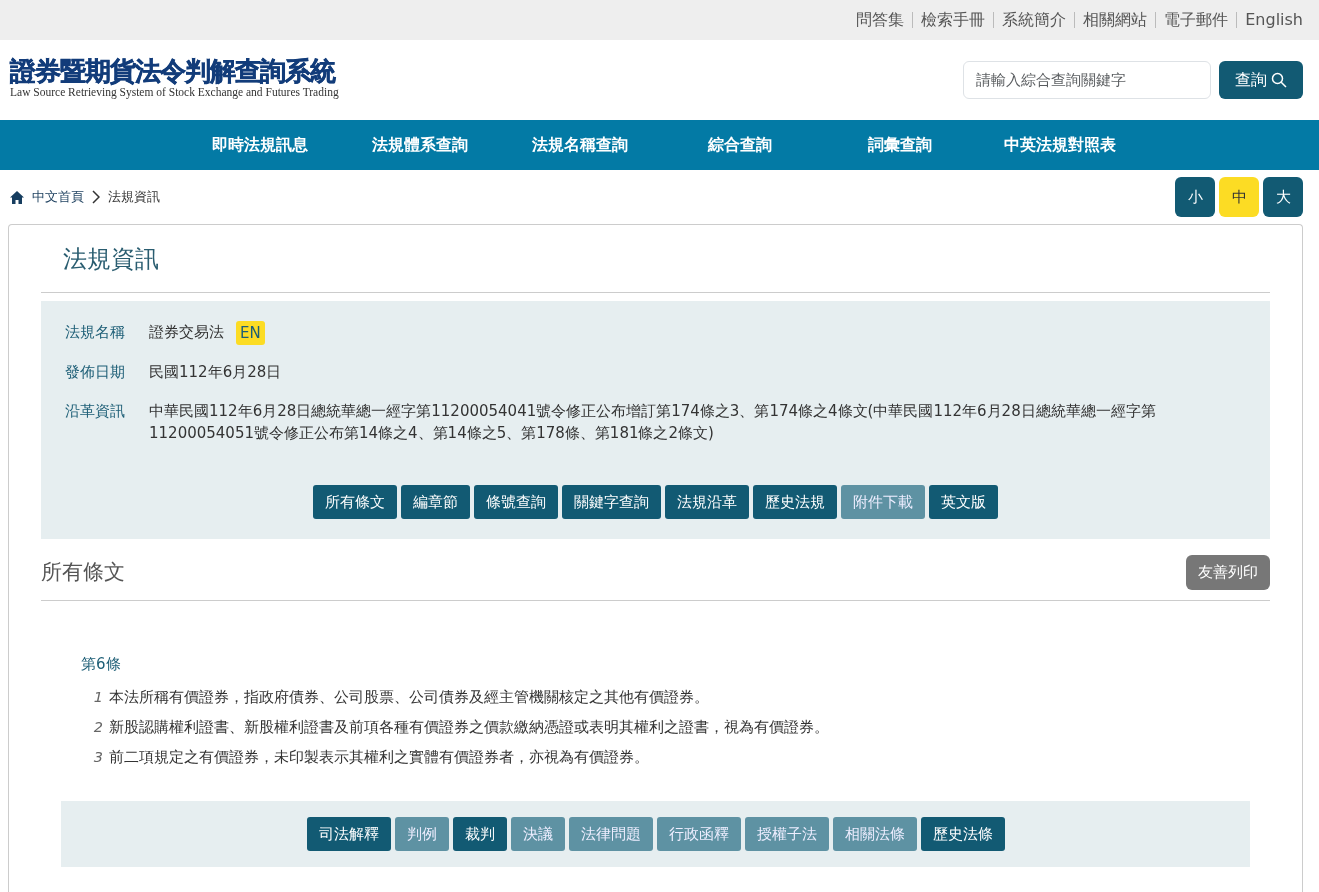 This screenshot has height=892, width=1319. Describe the element at coordinates (579, 145) in the screenshot. I see `nav-link: 法規名稱查詢` at that location.